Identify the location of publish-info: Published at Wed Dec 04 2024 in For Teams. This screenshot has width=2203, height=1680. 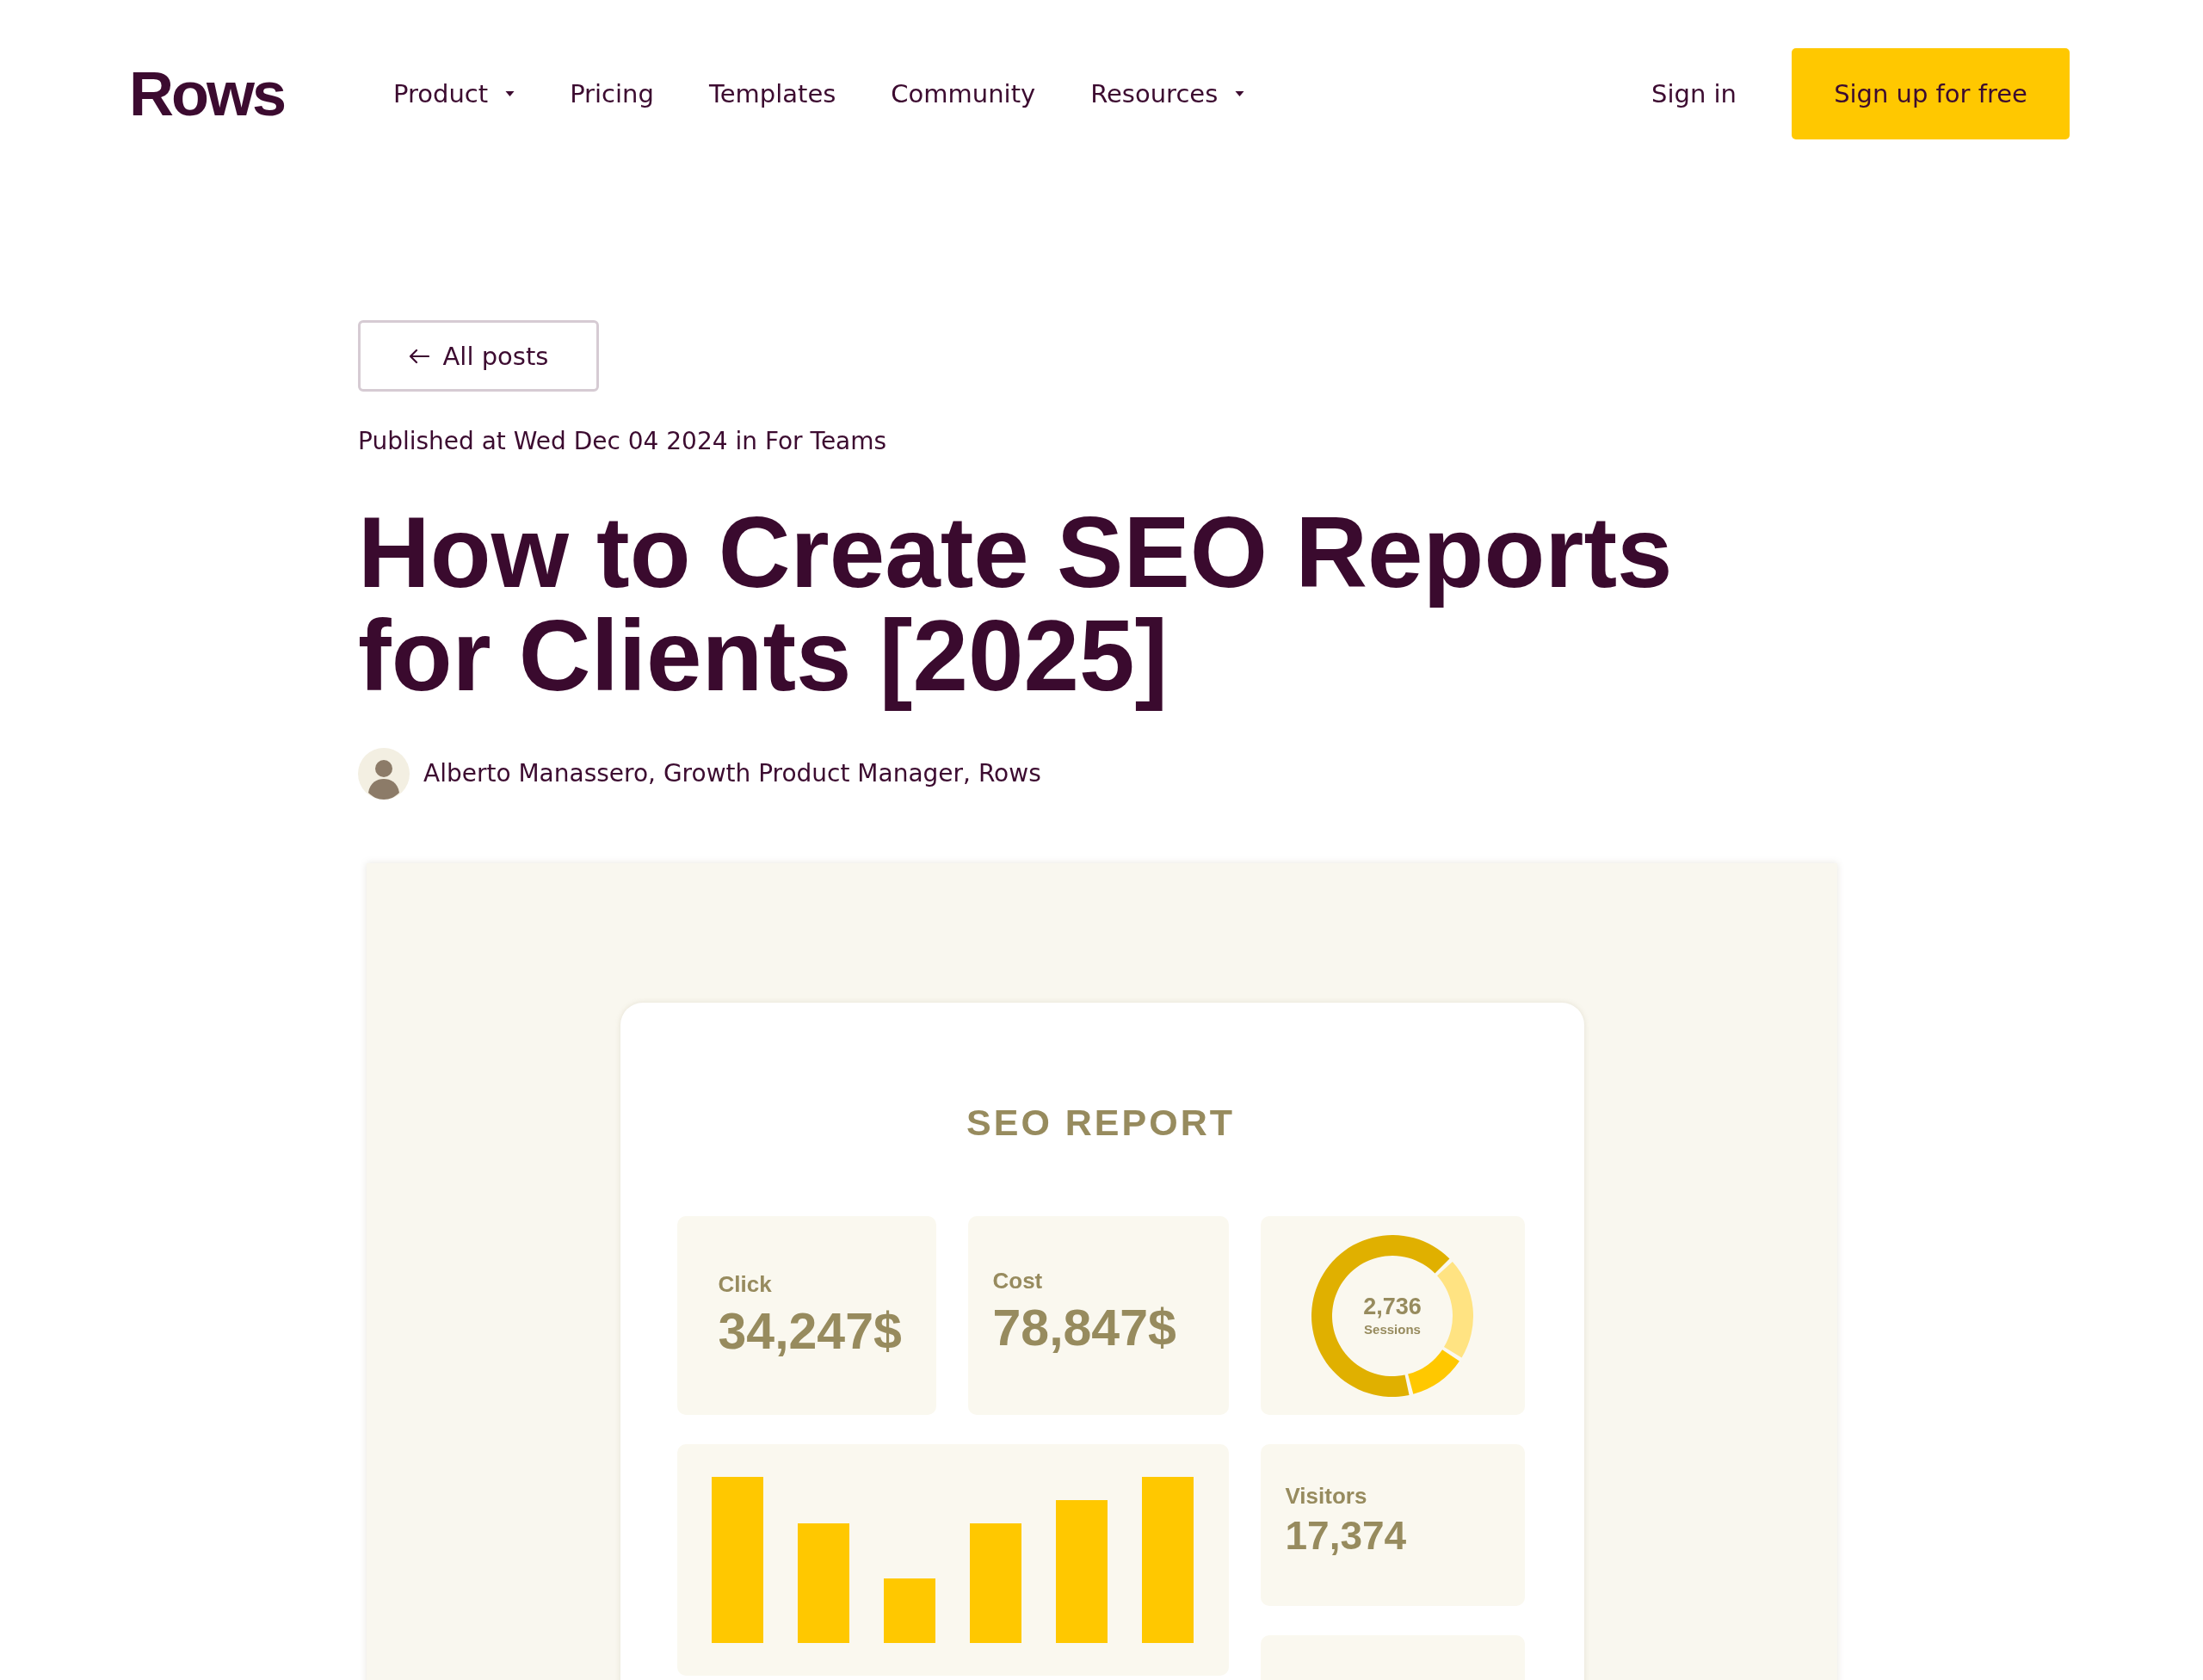
(622, 441).